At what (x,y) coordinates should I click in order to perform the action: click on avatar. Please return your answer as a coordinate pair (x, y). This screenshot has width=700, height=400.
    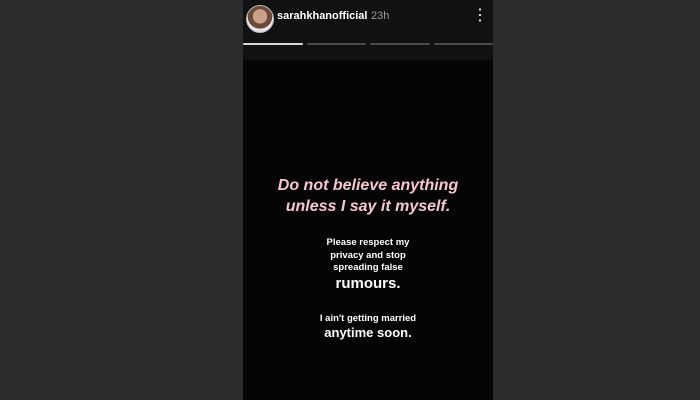
    Looking at the image, I should click on (260, 19).